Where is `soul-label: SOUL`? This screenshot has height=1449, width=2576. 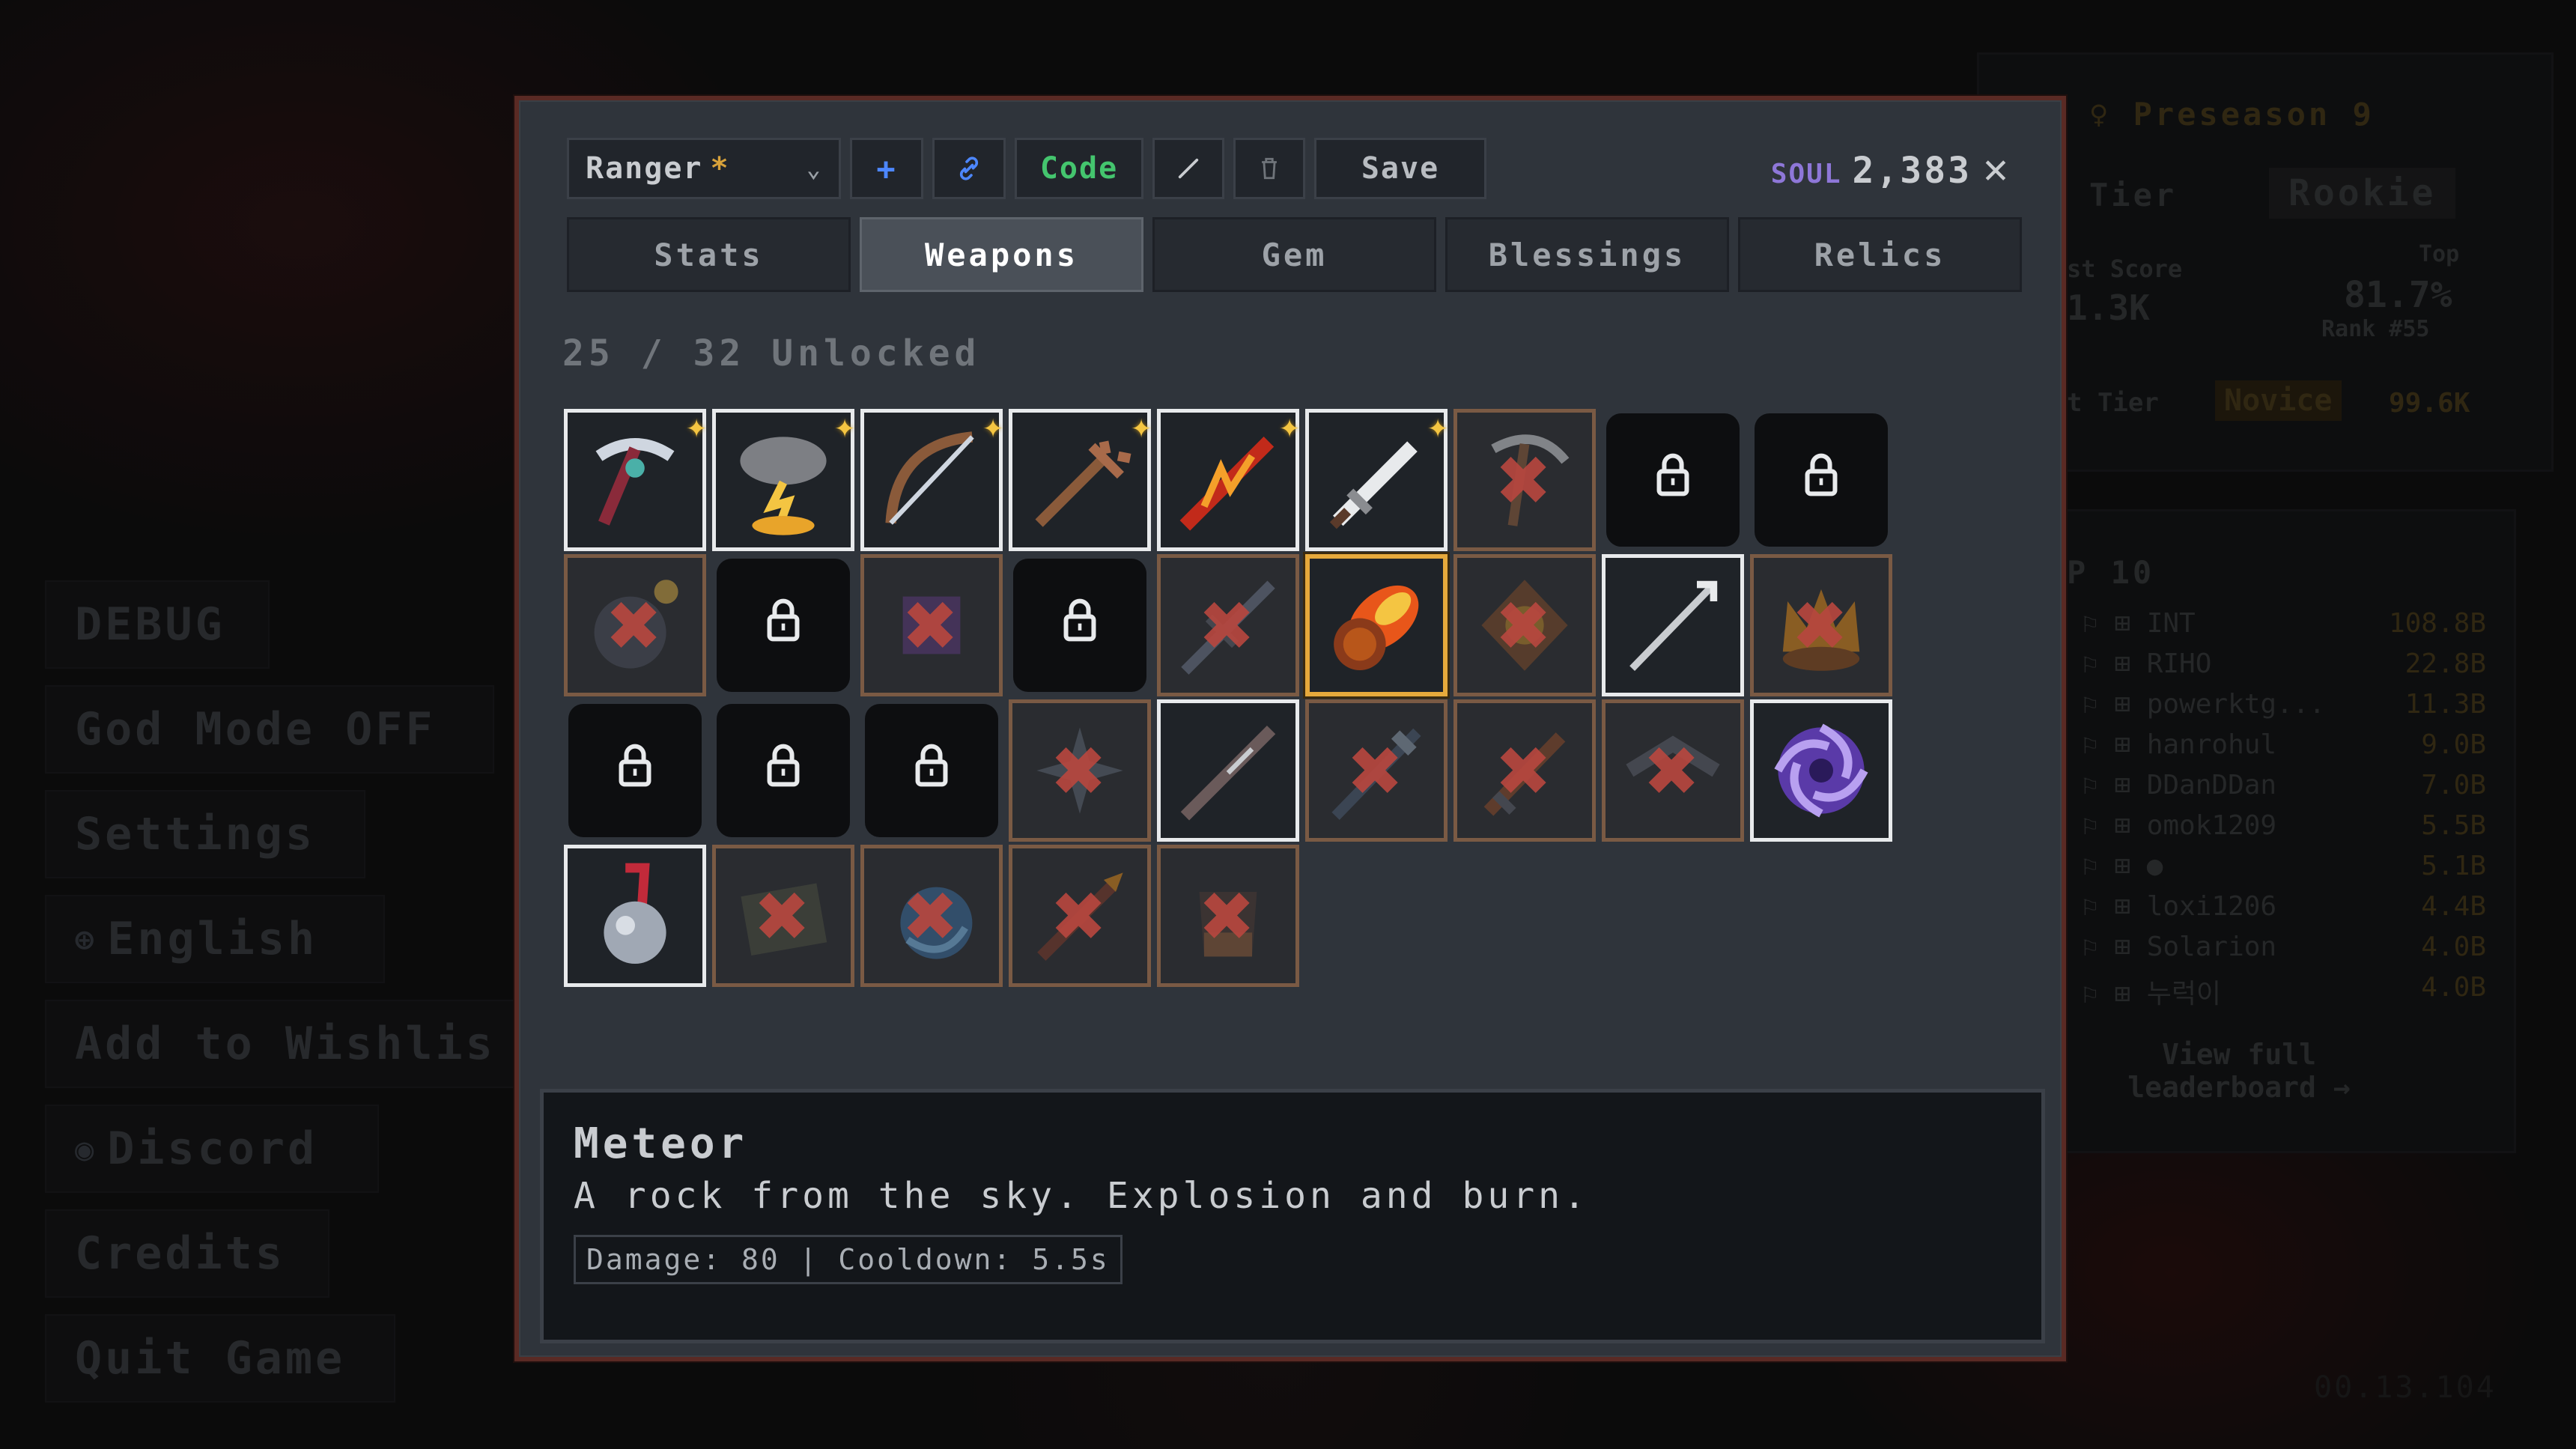 soul-label: SOUL is located at coordinates (1806, 174).